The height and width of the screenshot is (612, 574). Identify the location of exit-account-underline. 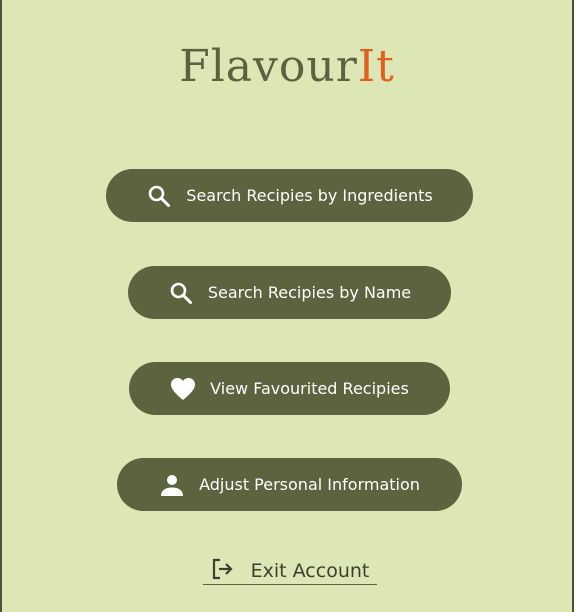
(290, 584).